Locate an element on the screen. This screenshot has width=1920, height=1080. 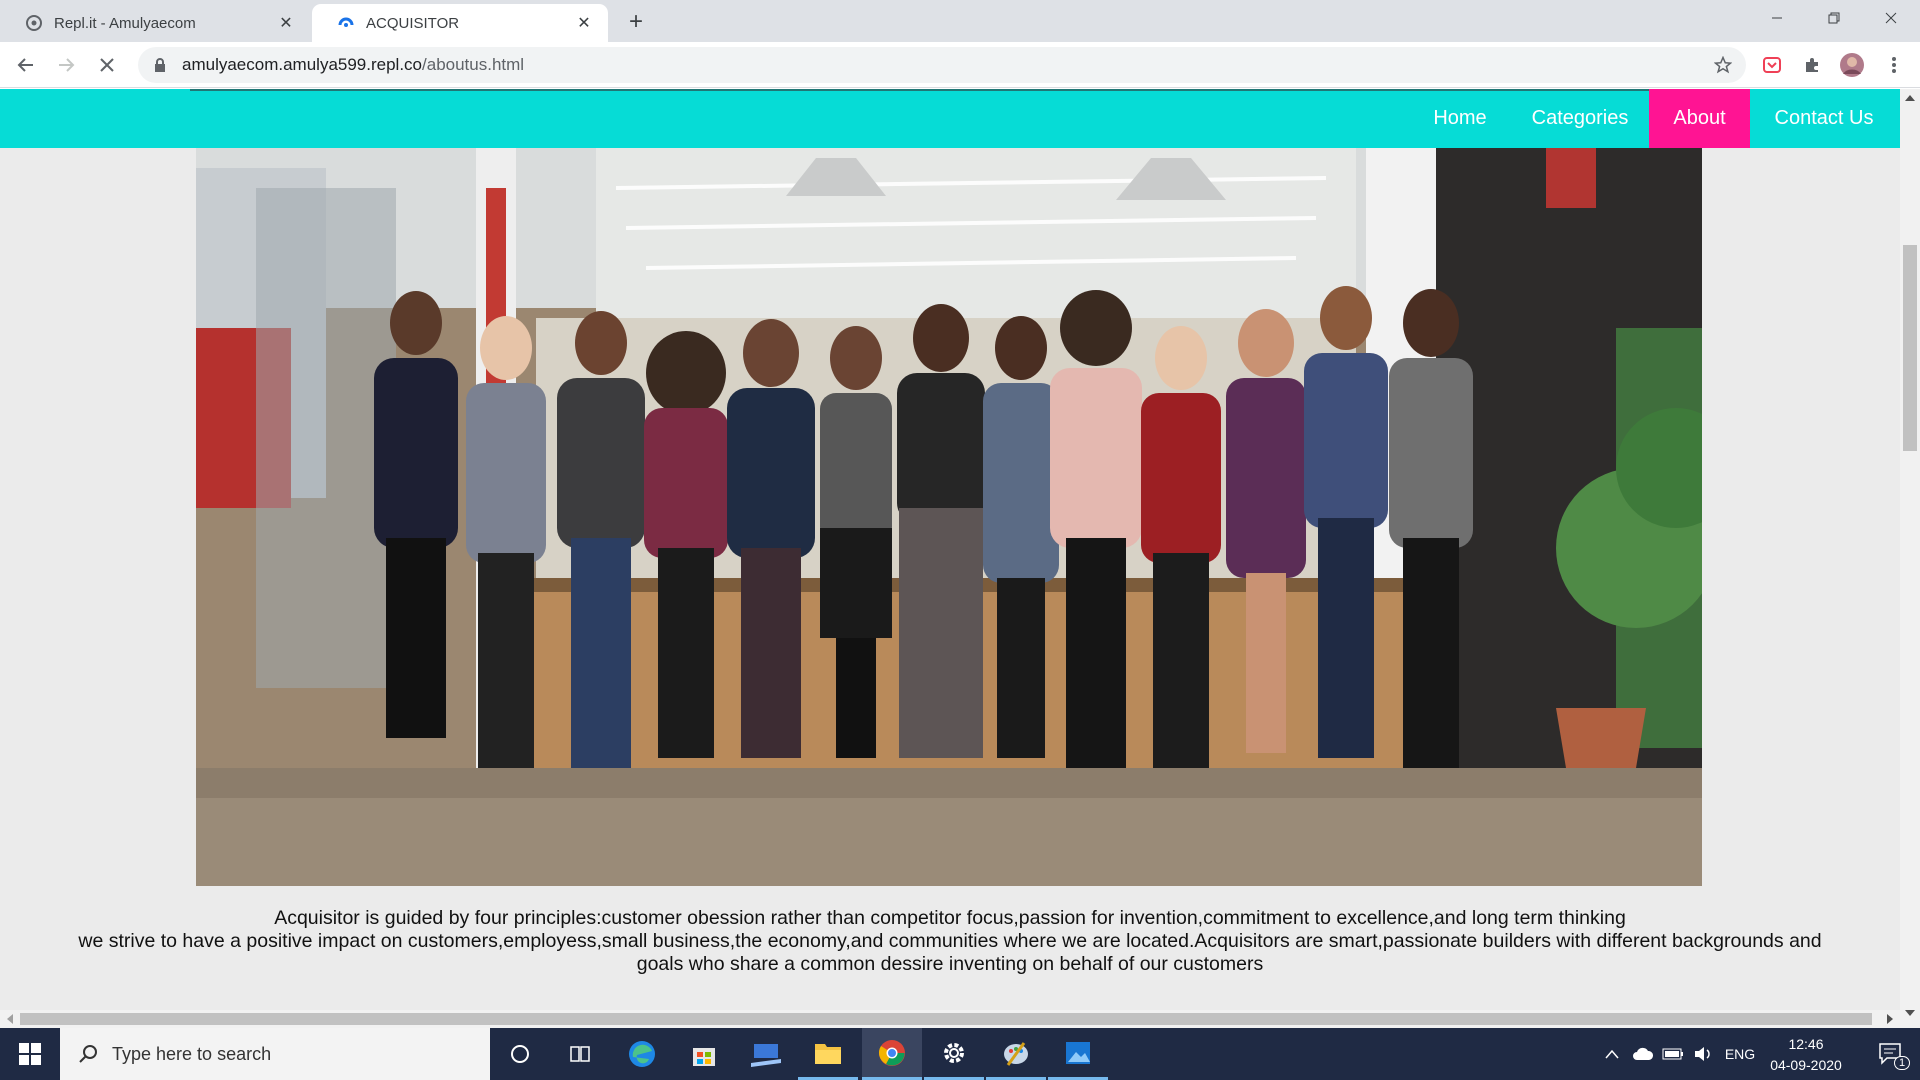
settings-gear-icon is located at coordinates (954, 1054).